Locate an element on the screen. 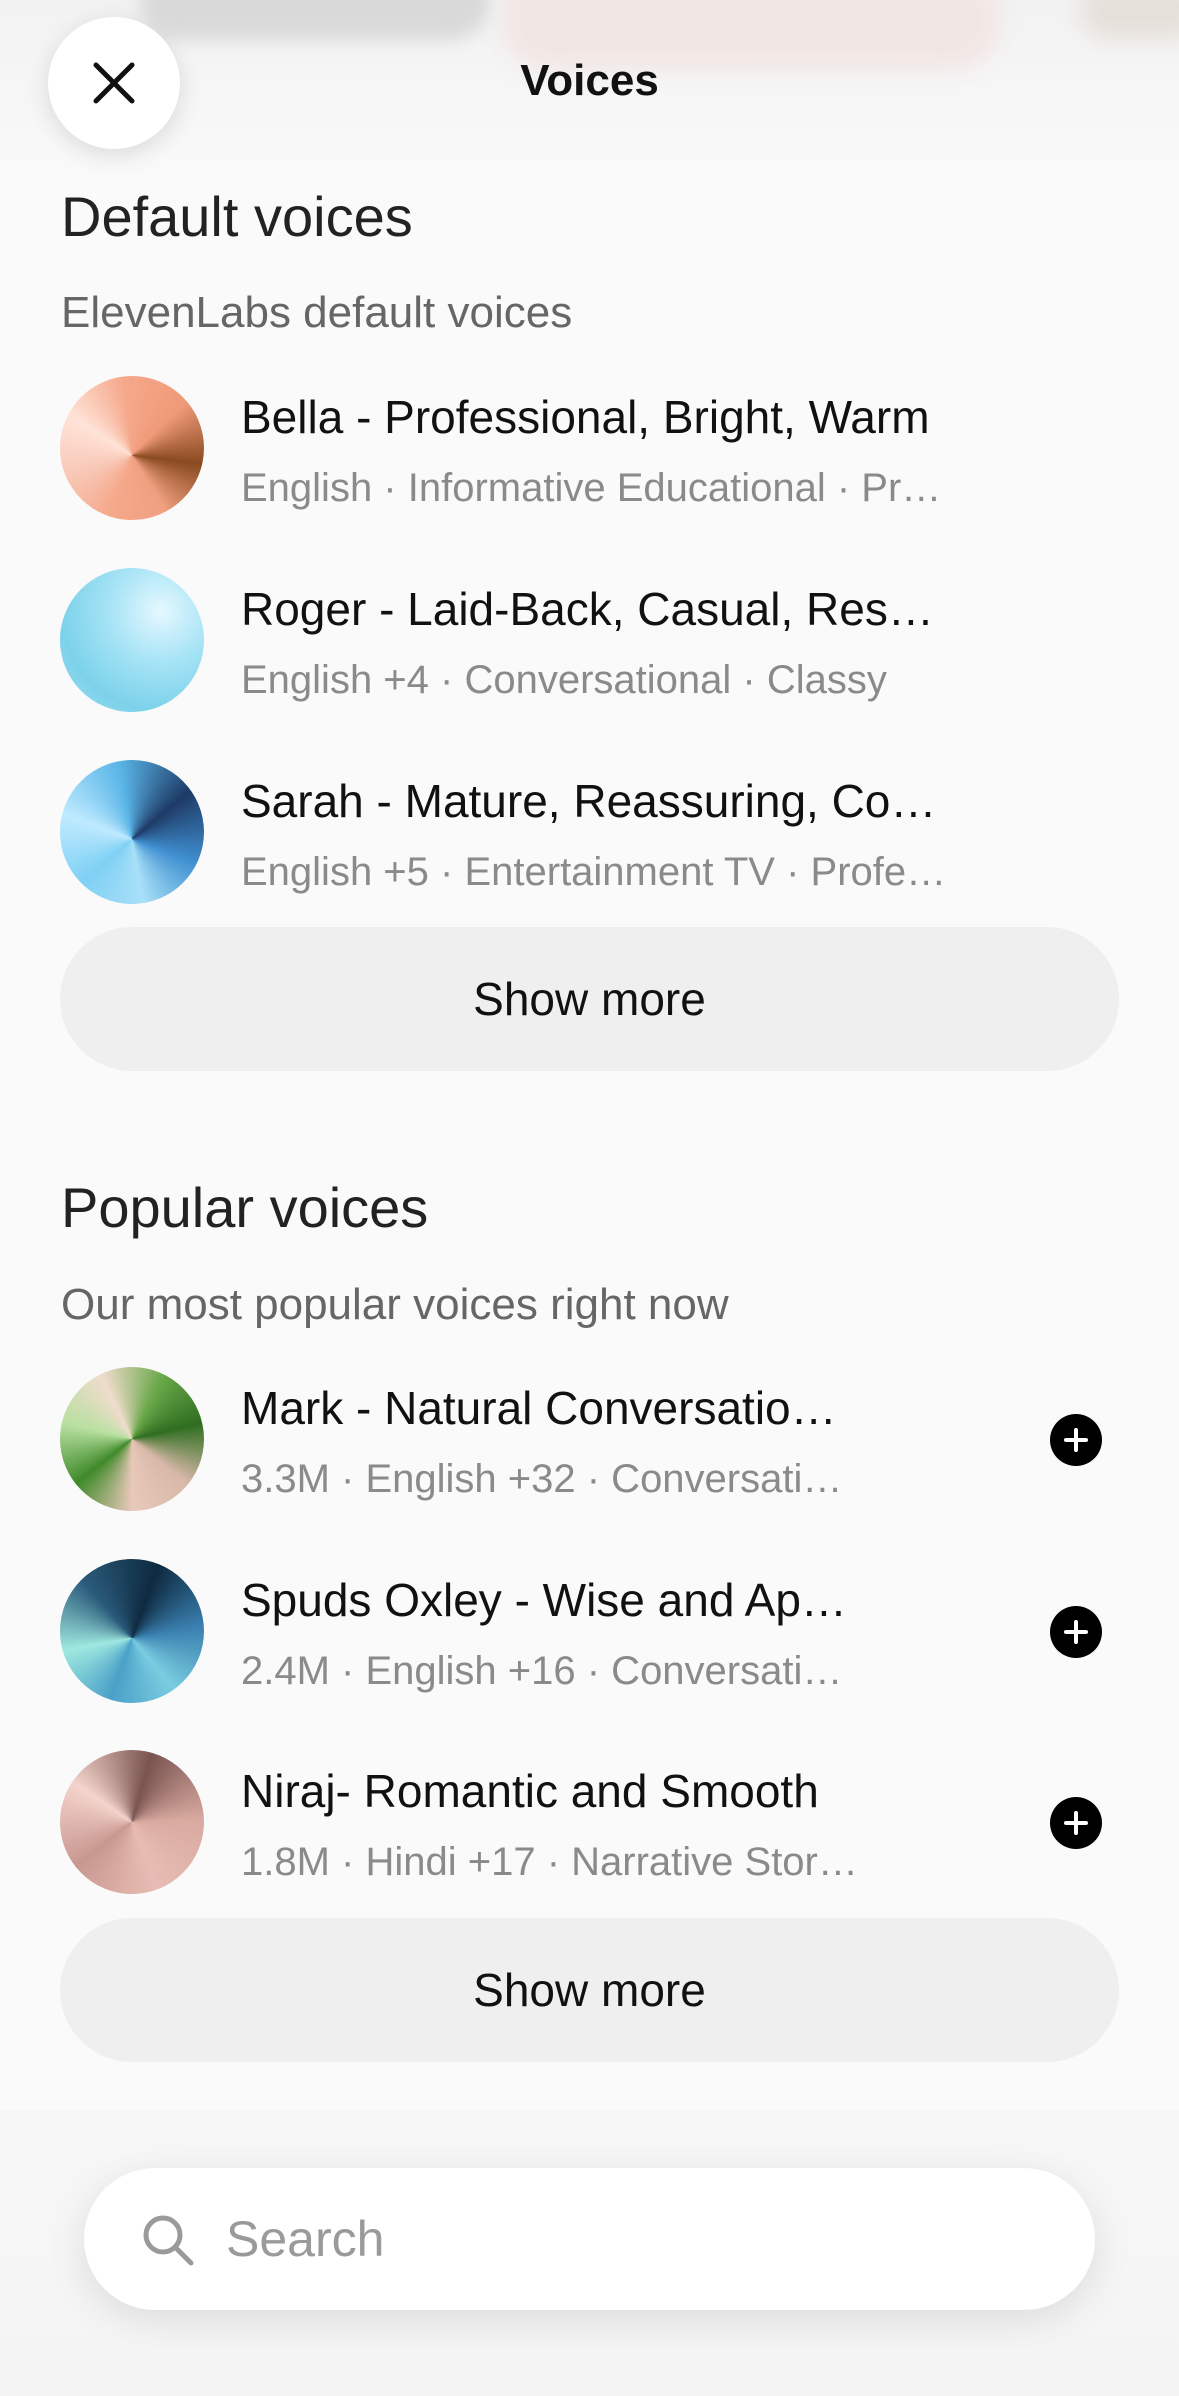 The height and width of the screenshot is (2396, 1179). page-title: Voices is located at coordinates (589, 80).